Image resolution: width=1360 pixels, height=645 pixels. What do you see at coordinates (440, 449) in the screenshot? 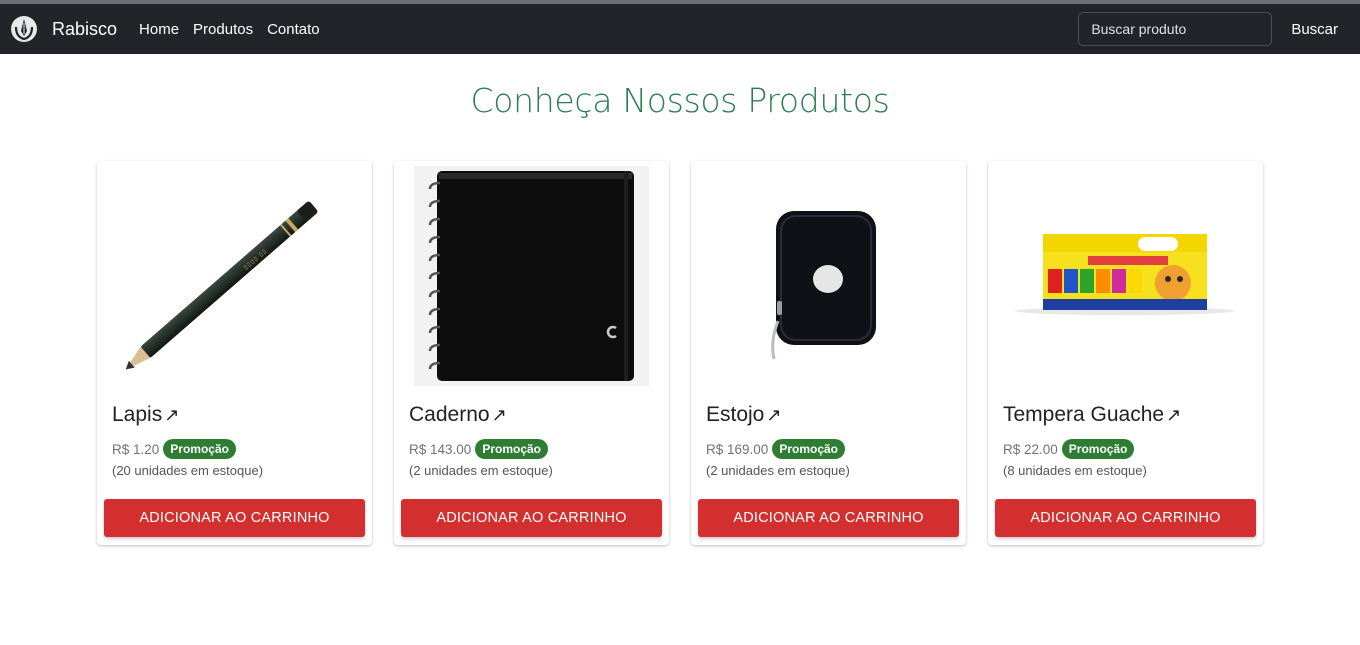
I see `product-price: R$ 143.00` at bounding box center [440, 449].